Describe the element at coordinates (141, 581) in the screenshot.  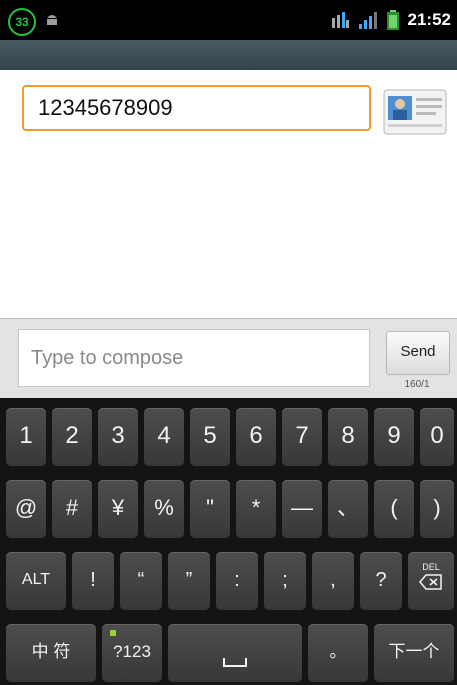
I see `key-left-quote: “` at that location.